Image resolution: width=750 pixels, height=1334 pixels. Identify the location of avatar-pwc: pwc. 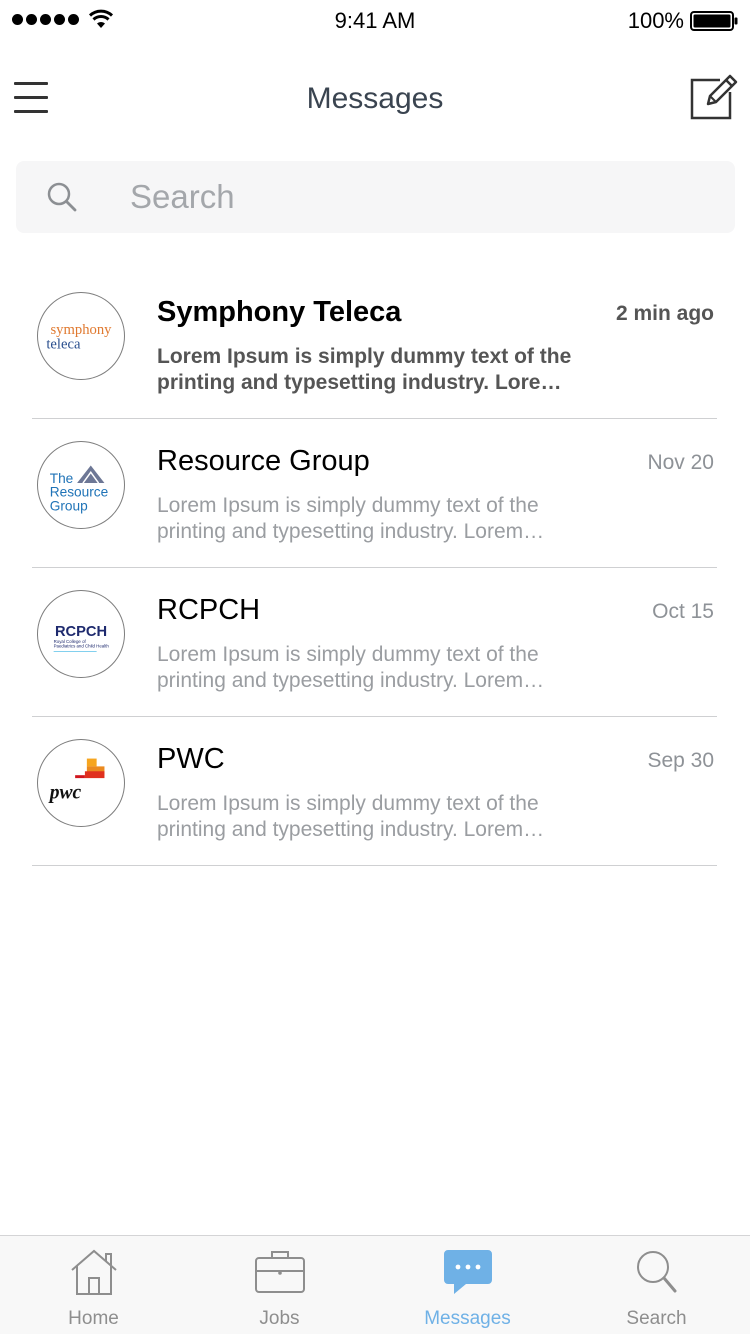
(81, 783).